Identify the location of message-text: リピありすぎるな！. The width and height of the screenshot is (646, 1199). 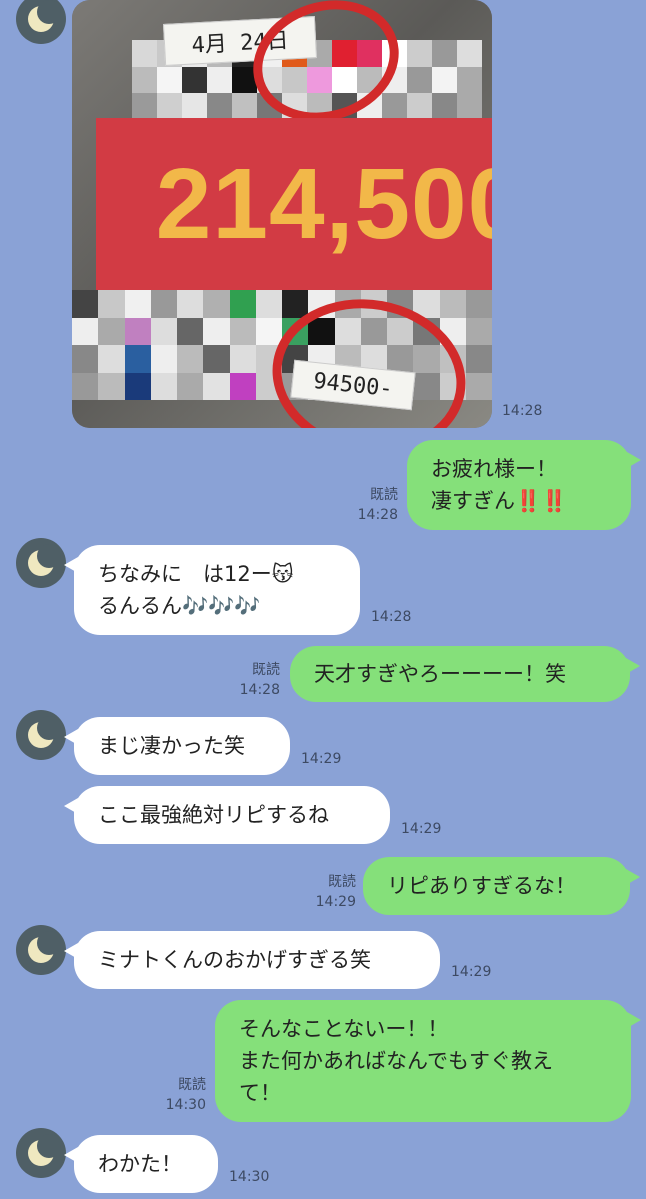
(481, 886).